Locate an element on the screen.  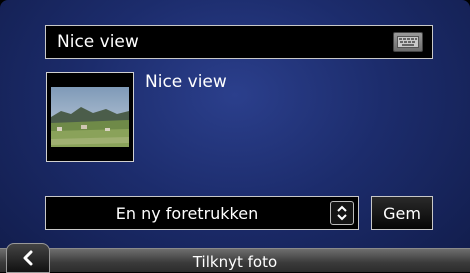
category-select: En ny foretrukken is located at coordinates (202, 213).